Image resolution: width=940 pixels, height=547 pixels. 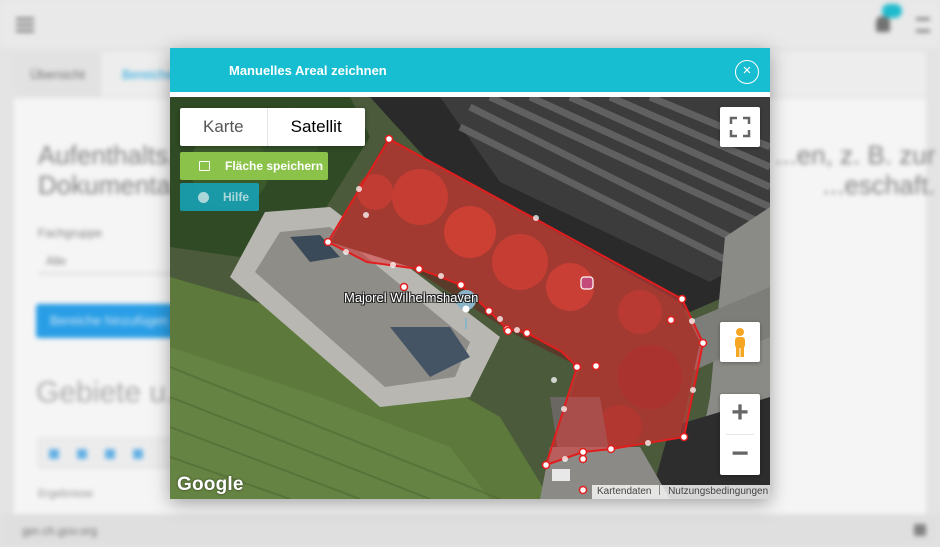 I want to click on close-icon: ×, so click(x=747, y=72).